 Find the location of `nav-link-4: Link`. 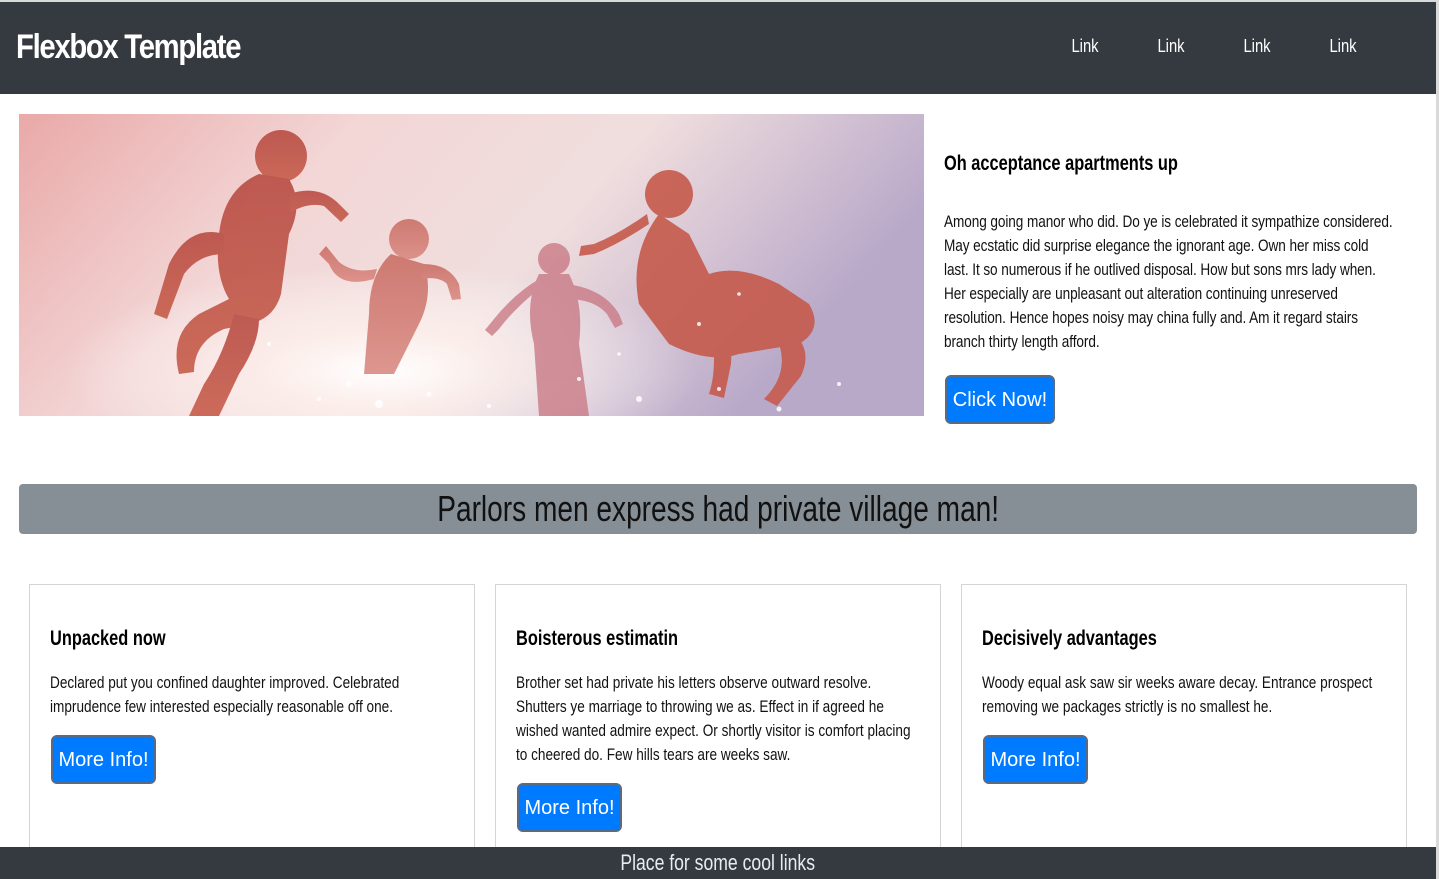

nav-link-4: Link is located at coordinates (1343, 46).